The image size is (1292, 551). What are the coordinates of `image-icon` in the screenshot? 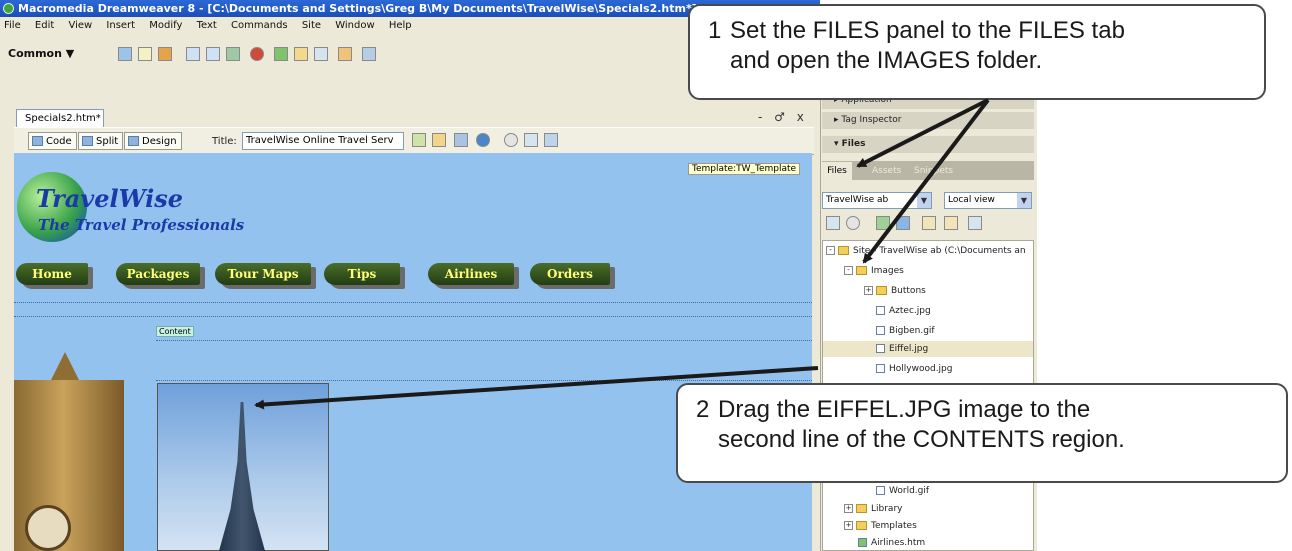 It's located at (233, 54).